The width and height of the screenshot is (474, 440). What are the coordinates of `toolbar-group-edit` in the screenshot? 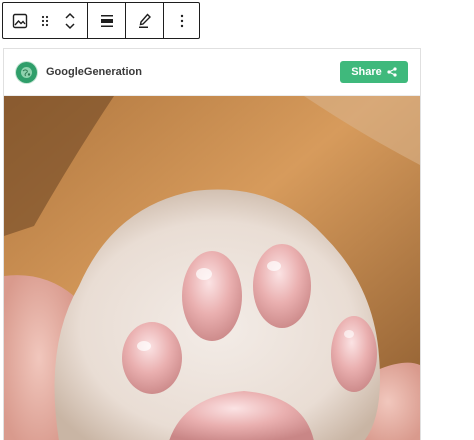 It's located at (145, 20).